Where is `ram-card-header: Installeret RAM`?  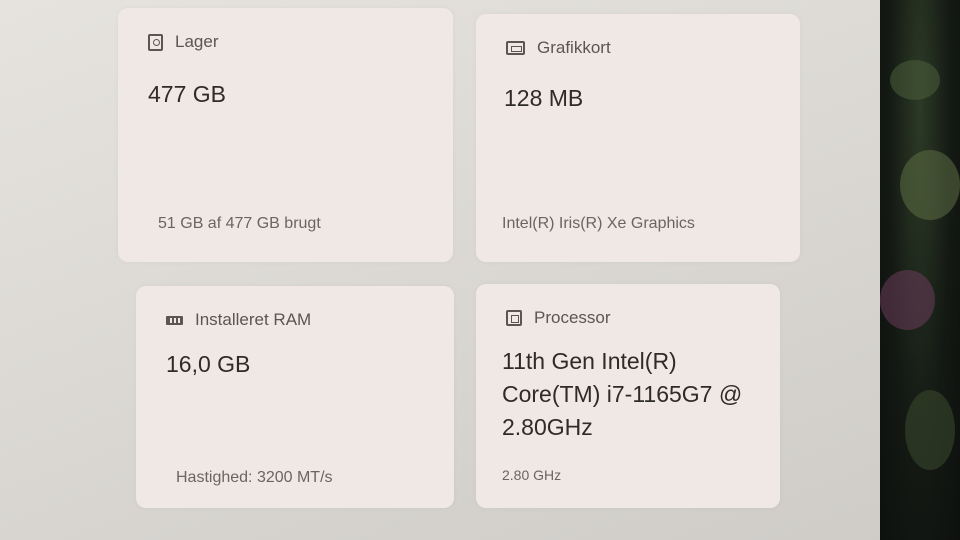 ram-card-header: Installeret RAM is located at coordinates (238, 320).